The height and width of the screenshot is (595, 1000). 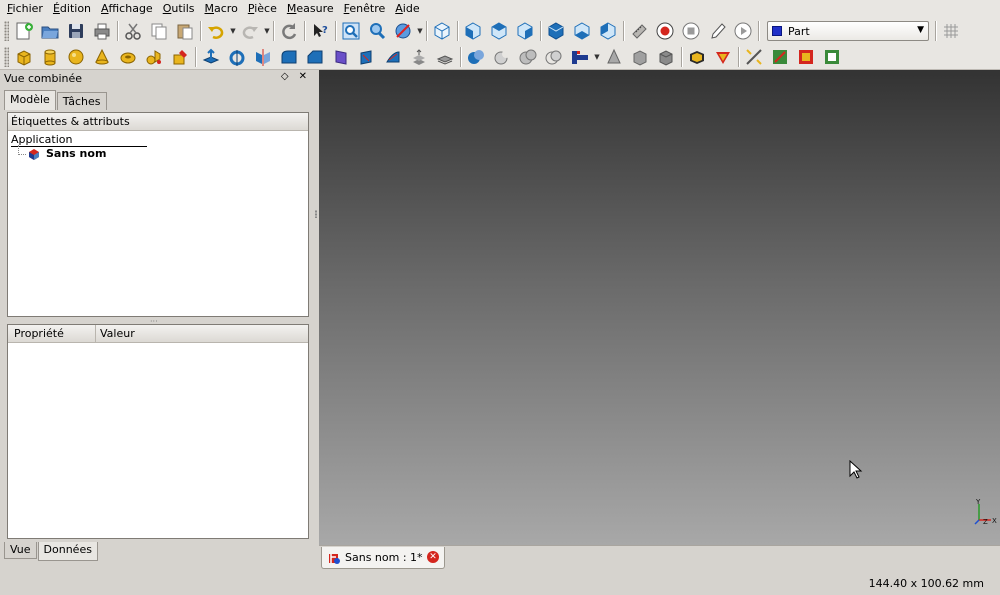 I want to click on part-check-geometry-icon, so click(x=640, y=57).